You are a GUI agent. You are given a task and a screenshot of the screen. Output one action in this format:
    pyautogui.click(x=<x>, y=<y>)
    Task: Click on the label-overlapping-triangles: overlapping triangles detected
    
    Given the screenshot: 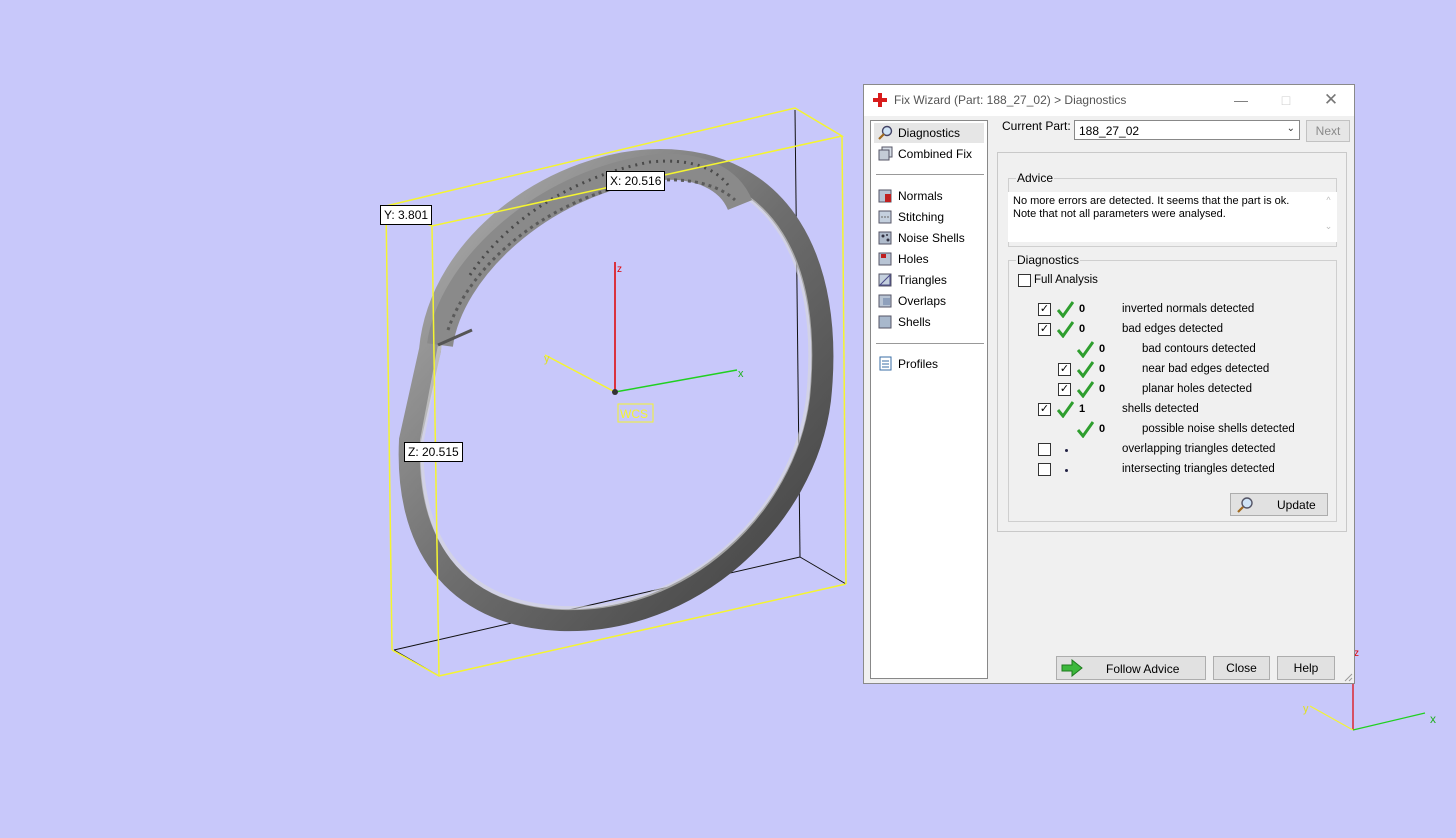 What is the action you would take?
    pyautogui.click(x=1199, y=449)
    